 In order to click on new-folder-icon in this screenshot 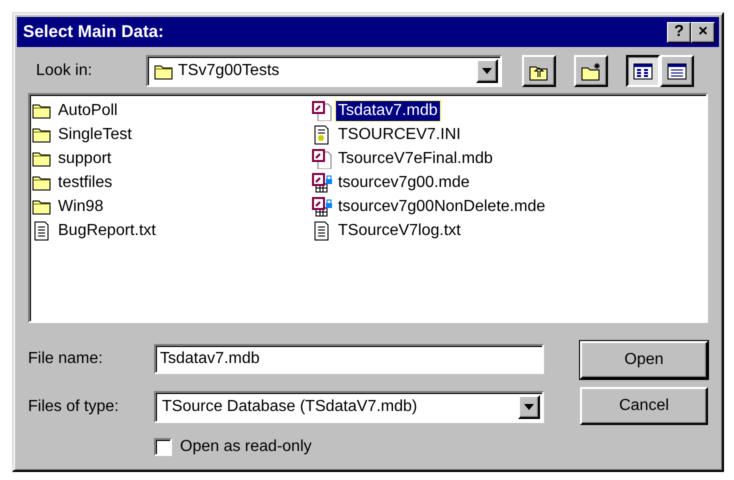, I will do `click(591, 71)`.